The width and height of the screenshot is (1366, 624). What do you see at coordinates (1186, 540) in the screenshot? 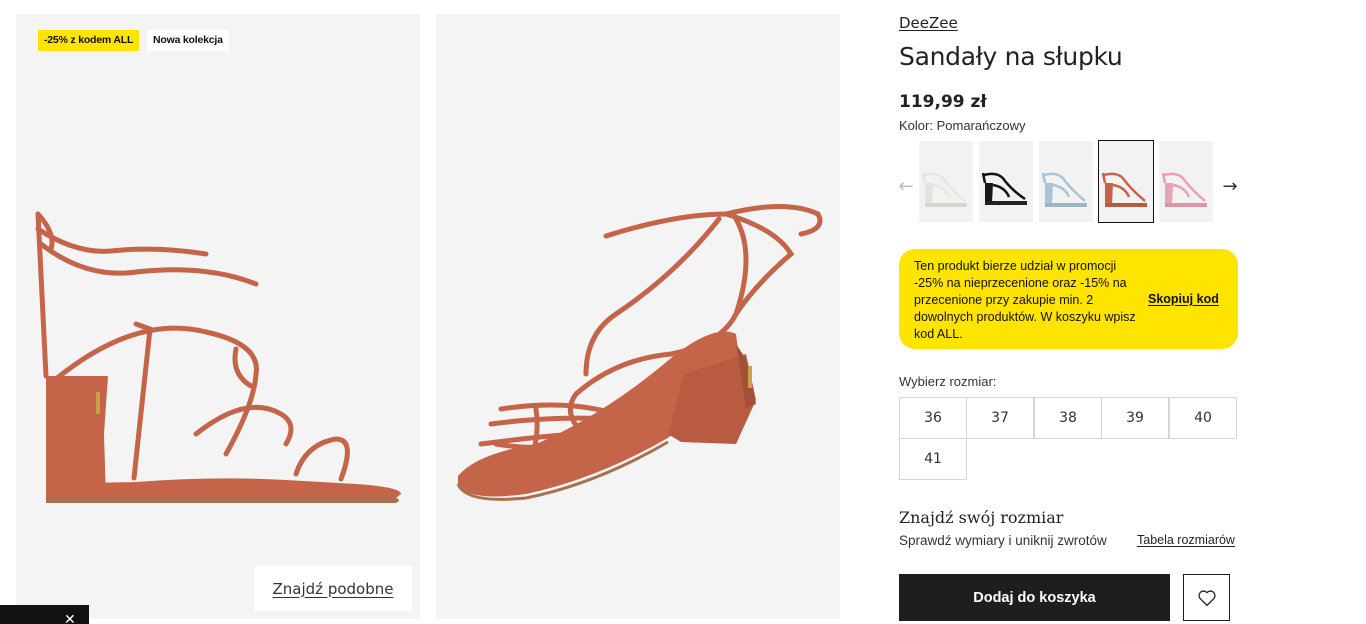
I see `size-table-link: Tabela rozmiarów` at bounding box center [1186, 540].